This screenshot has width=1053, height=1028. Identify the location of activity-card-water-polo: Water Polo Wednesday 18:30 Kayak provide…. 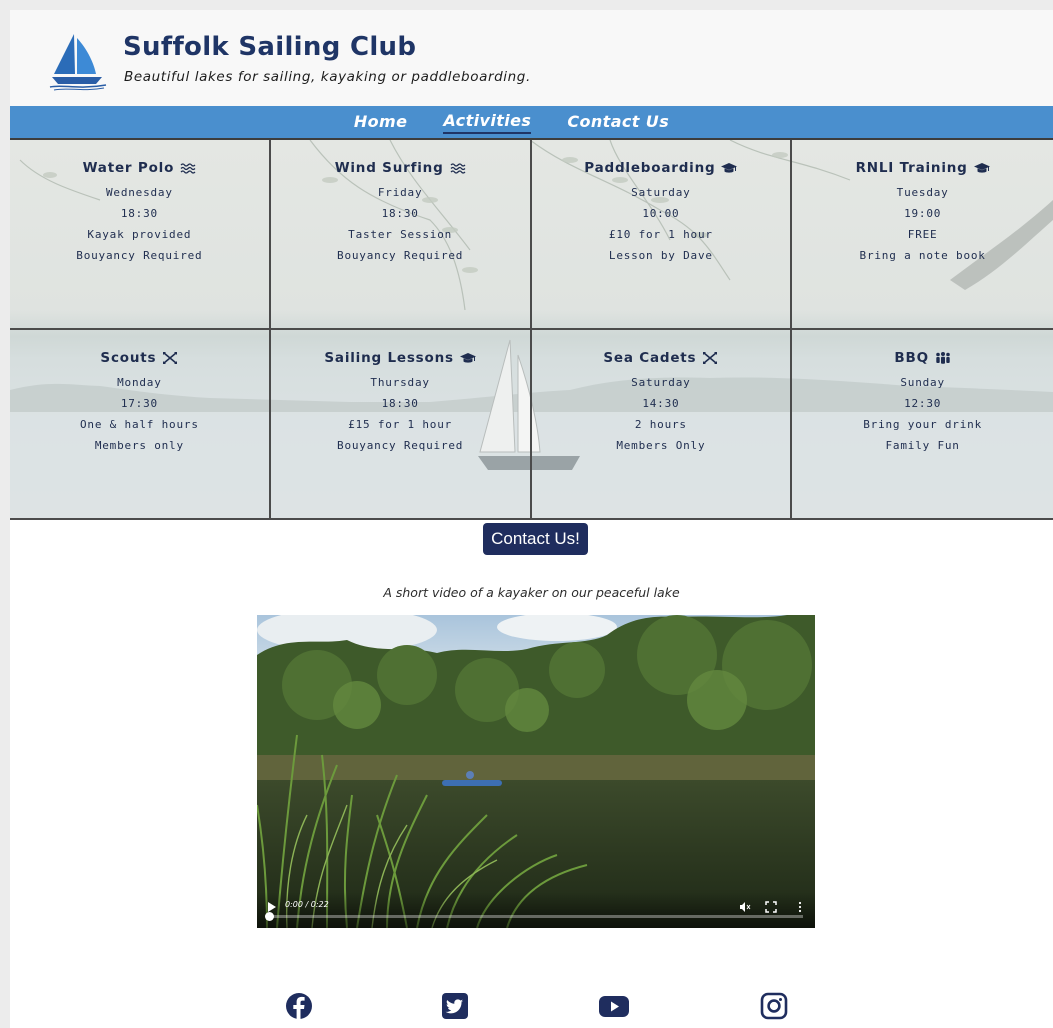
(140, 235).